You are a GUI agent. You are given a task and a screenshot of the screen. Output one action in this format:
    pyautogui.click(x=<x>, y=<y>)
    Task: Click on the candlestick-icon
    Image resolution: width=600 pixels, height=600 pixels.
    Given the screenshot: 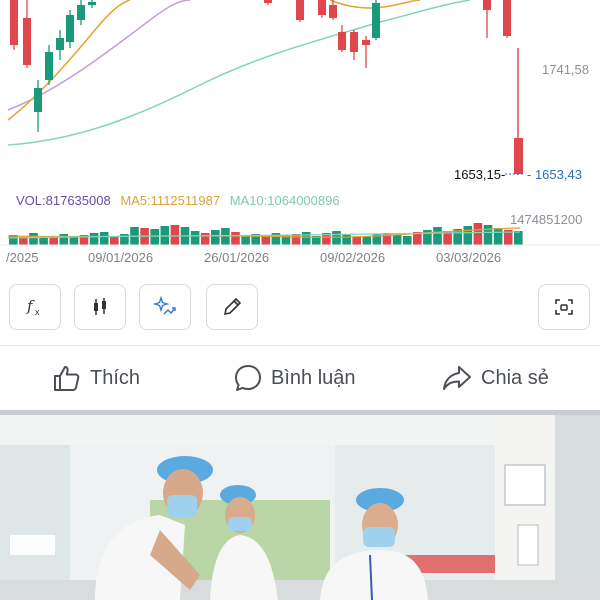 What is the action you would take?
    pyautogui.click(x=100, y=306)
    